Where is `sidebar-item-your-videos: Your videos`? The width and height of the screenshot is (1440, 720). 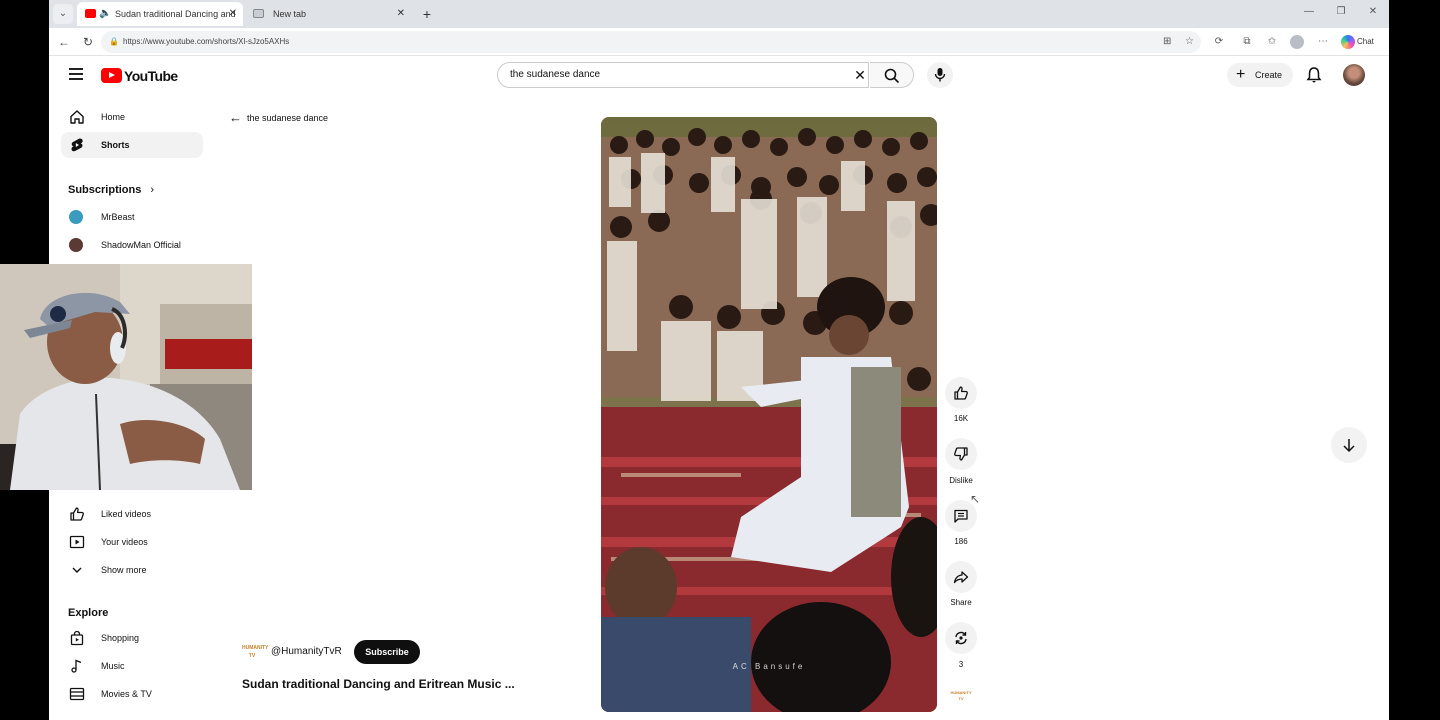
sidebar-item-your-videos: Your videos is located at coordinates (132, 542).